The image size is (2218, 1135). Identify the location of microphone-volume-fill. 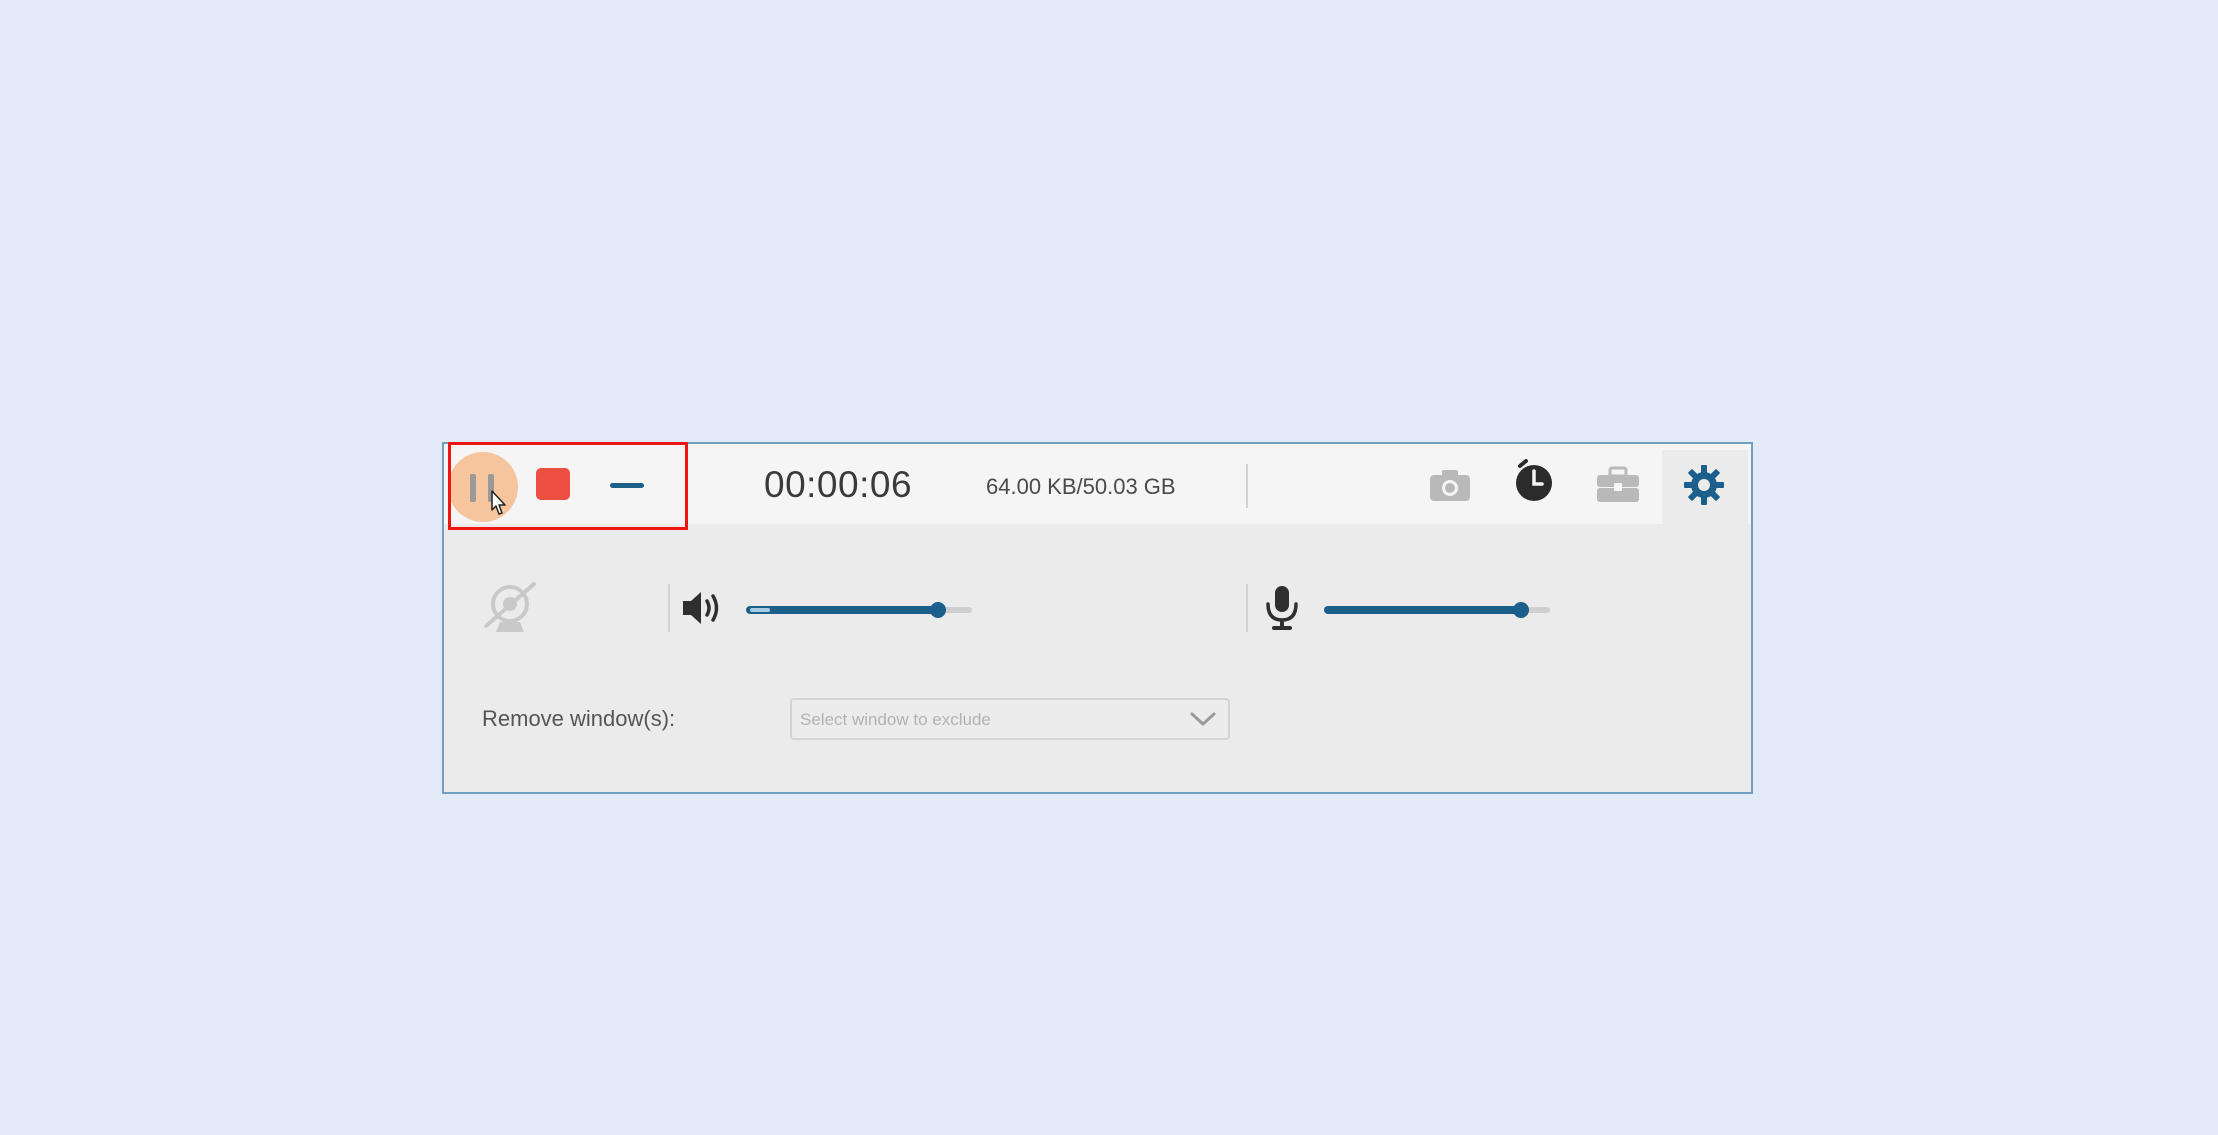
(1422, 610).